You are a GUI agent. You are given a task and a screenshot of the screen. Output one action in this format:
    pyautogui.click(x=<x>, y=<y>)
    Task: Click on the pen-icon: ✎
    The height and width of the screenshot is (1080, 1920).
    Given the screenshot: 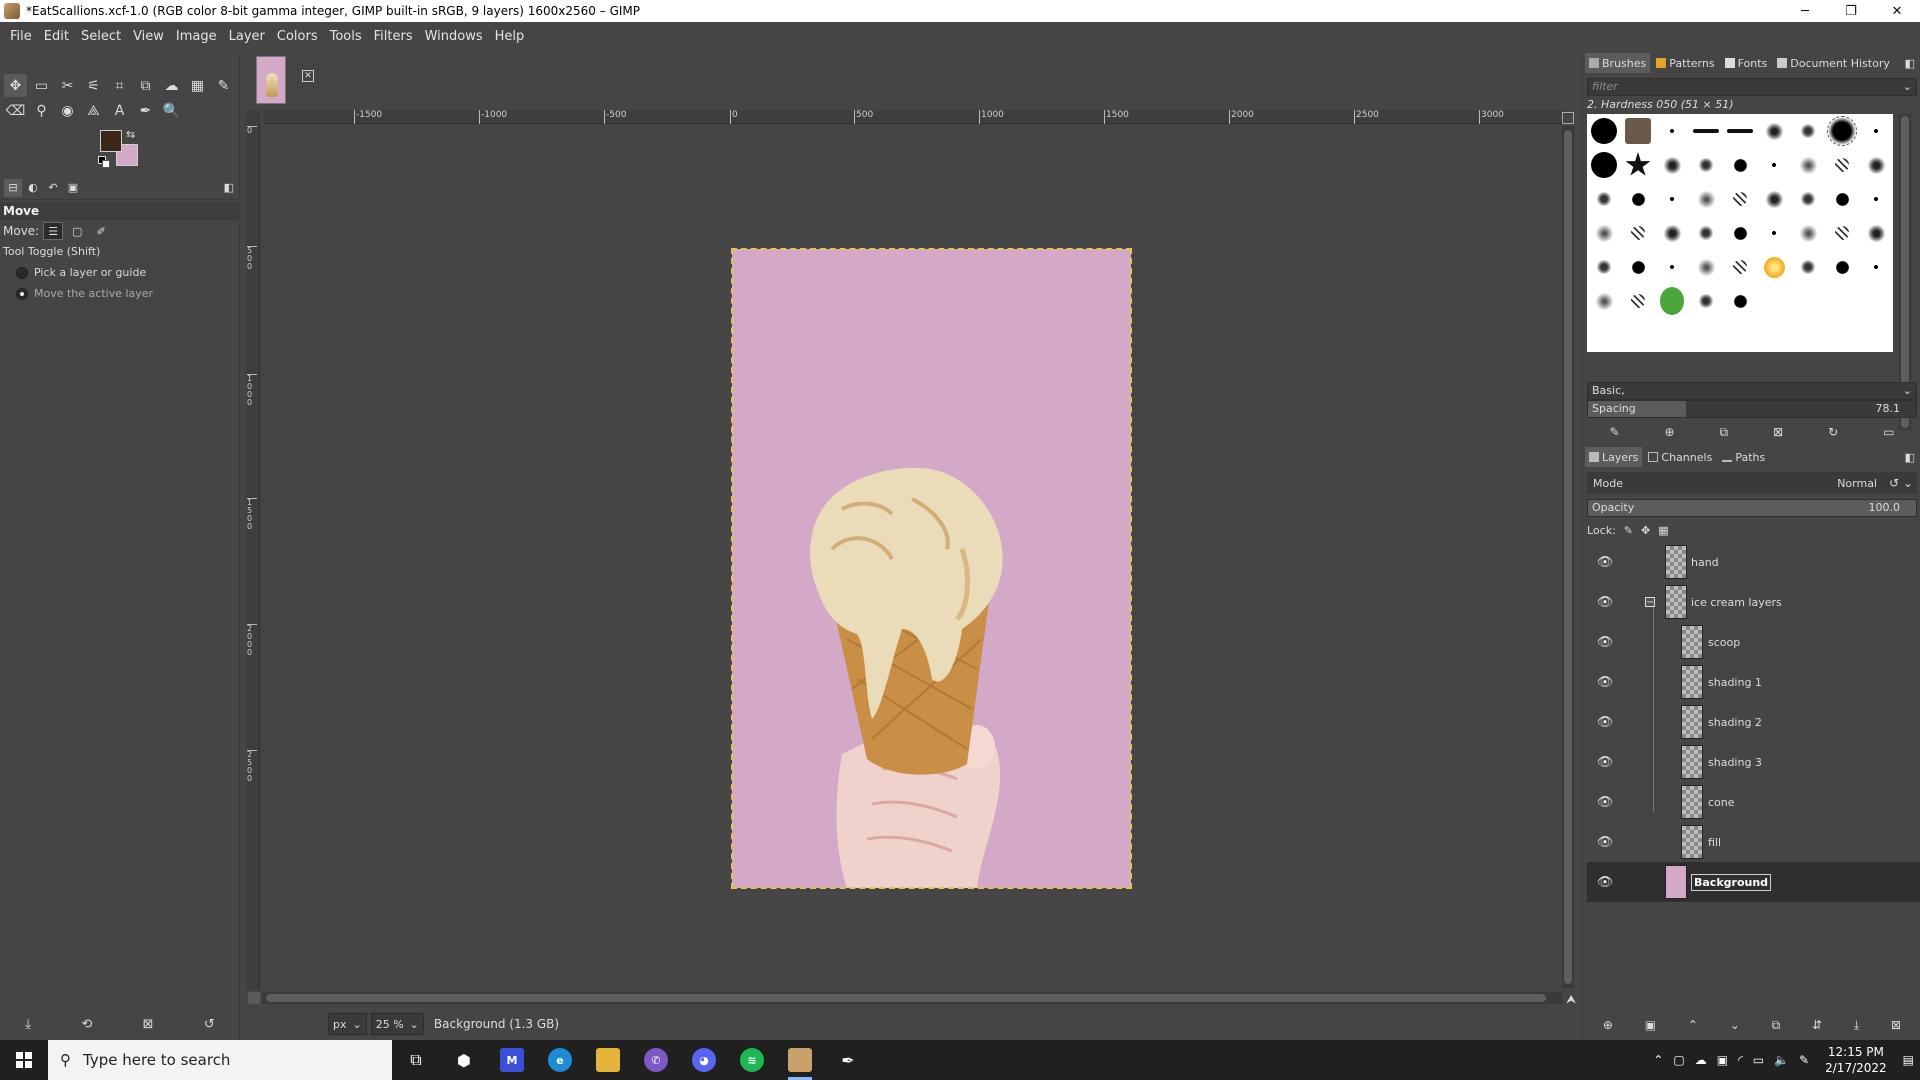 What is the action you would take?
    pyautogui.click(x=1804, y=1060)
    